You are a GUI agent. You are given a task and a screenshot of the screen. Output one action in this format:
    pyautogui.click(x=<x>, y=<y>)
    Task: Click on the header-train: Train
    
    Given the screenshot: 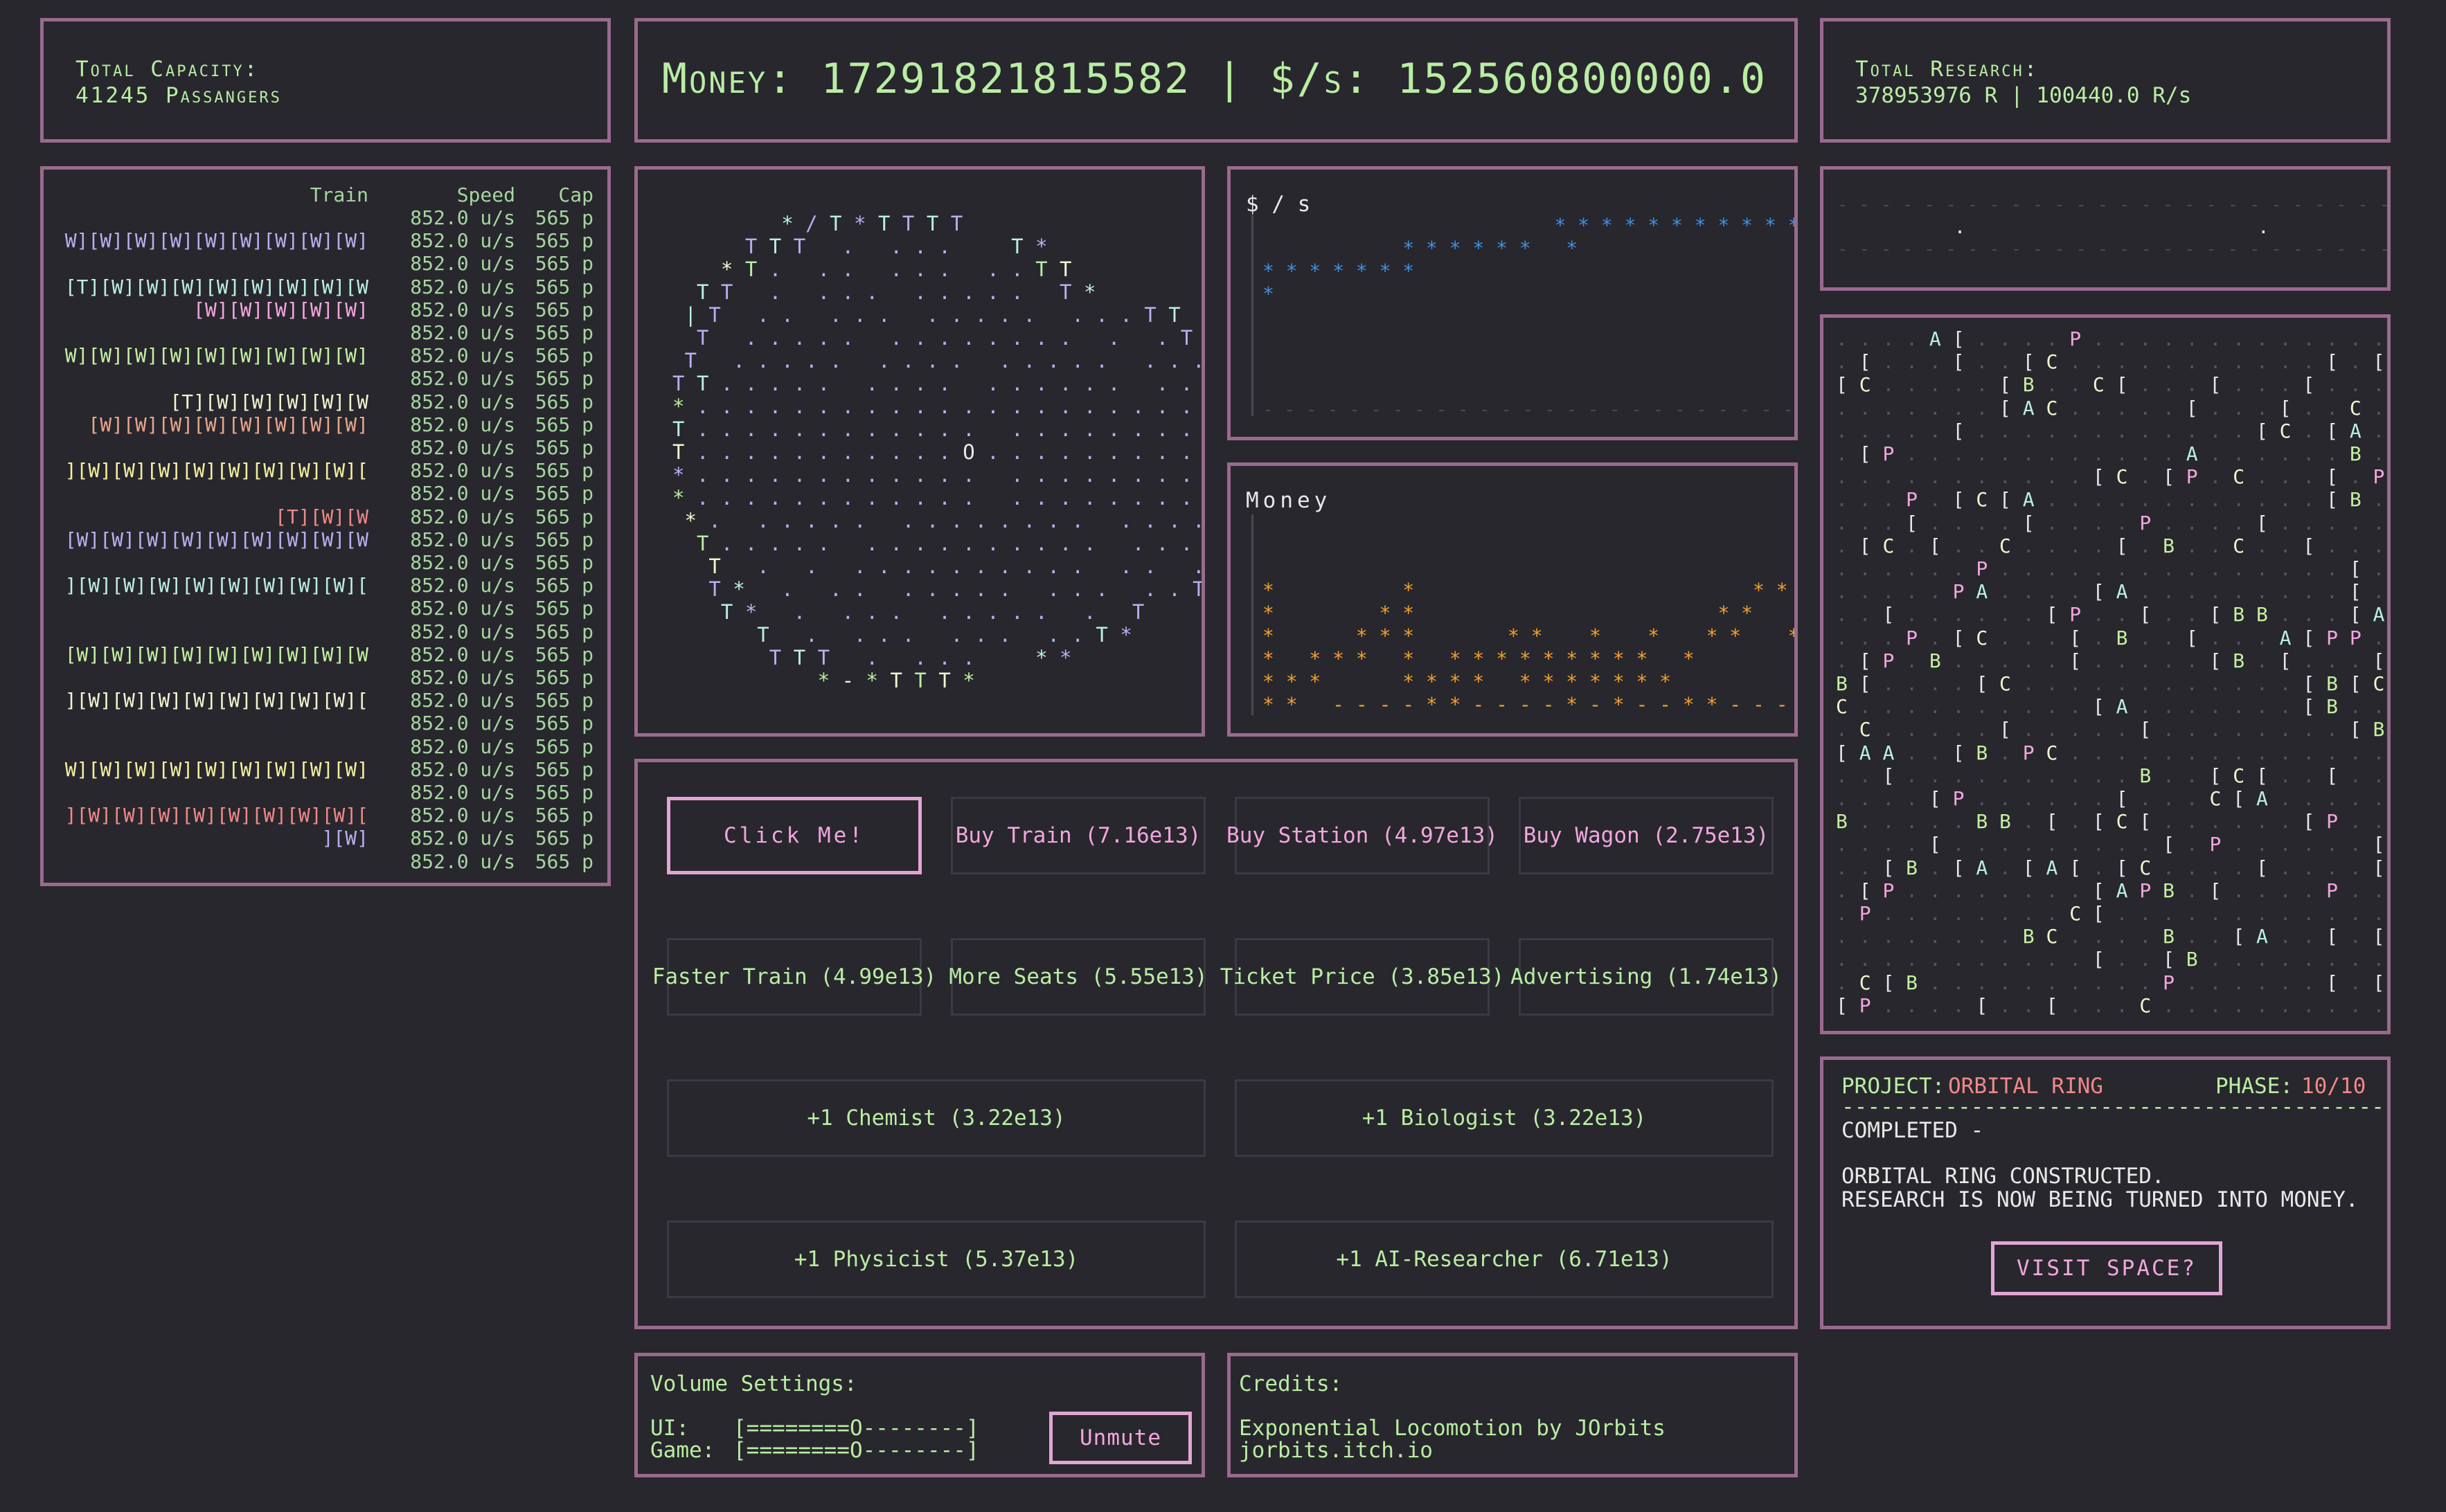 What is the action you would take?
    pyautogui.click(x=339, y=194)
    